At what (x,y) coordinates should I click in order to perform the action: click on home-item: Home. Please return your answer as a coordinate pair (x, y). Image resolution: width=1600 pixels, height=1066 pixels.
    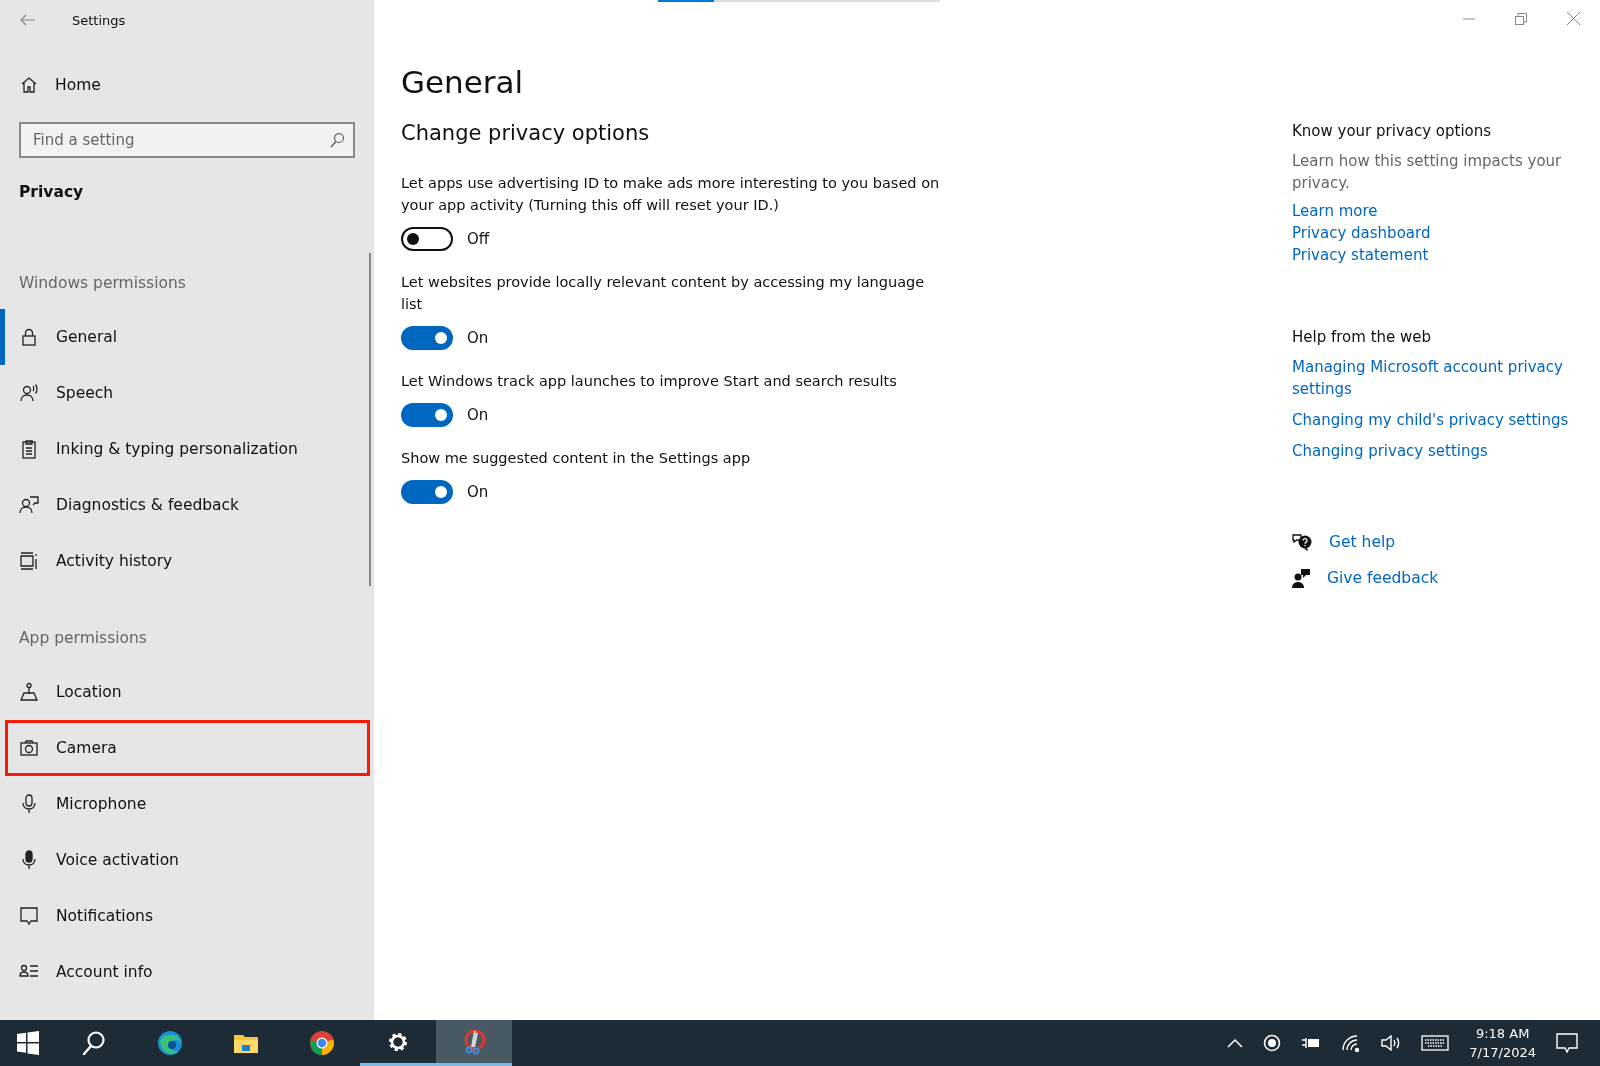
    Looking at the image, I should click on (187, 85).